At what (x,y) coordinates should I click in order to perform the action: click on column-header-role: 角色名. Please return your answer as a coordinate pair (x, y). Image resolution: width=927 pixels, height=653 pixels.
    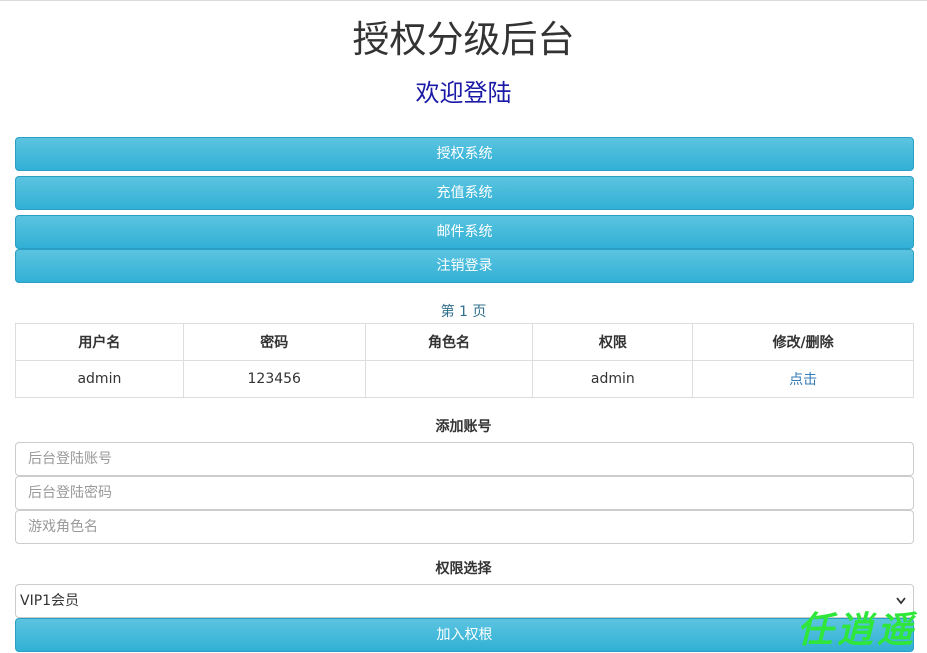
    Looking at the image, I should click on (449, 342).